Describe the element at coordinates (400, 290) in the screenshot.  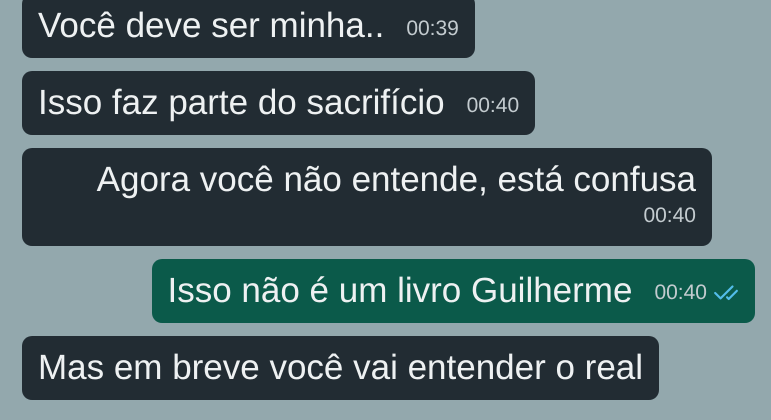
I see `message-text: Isso não é um livro Guilherme` at that location.